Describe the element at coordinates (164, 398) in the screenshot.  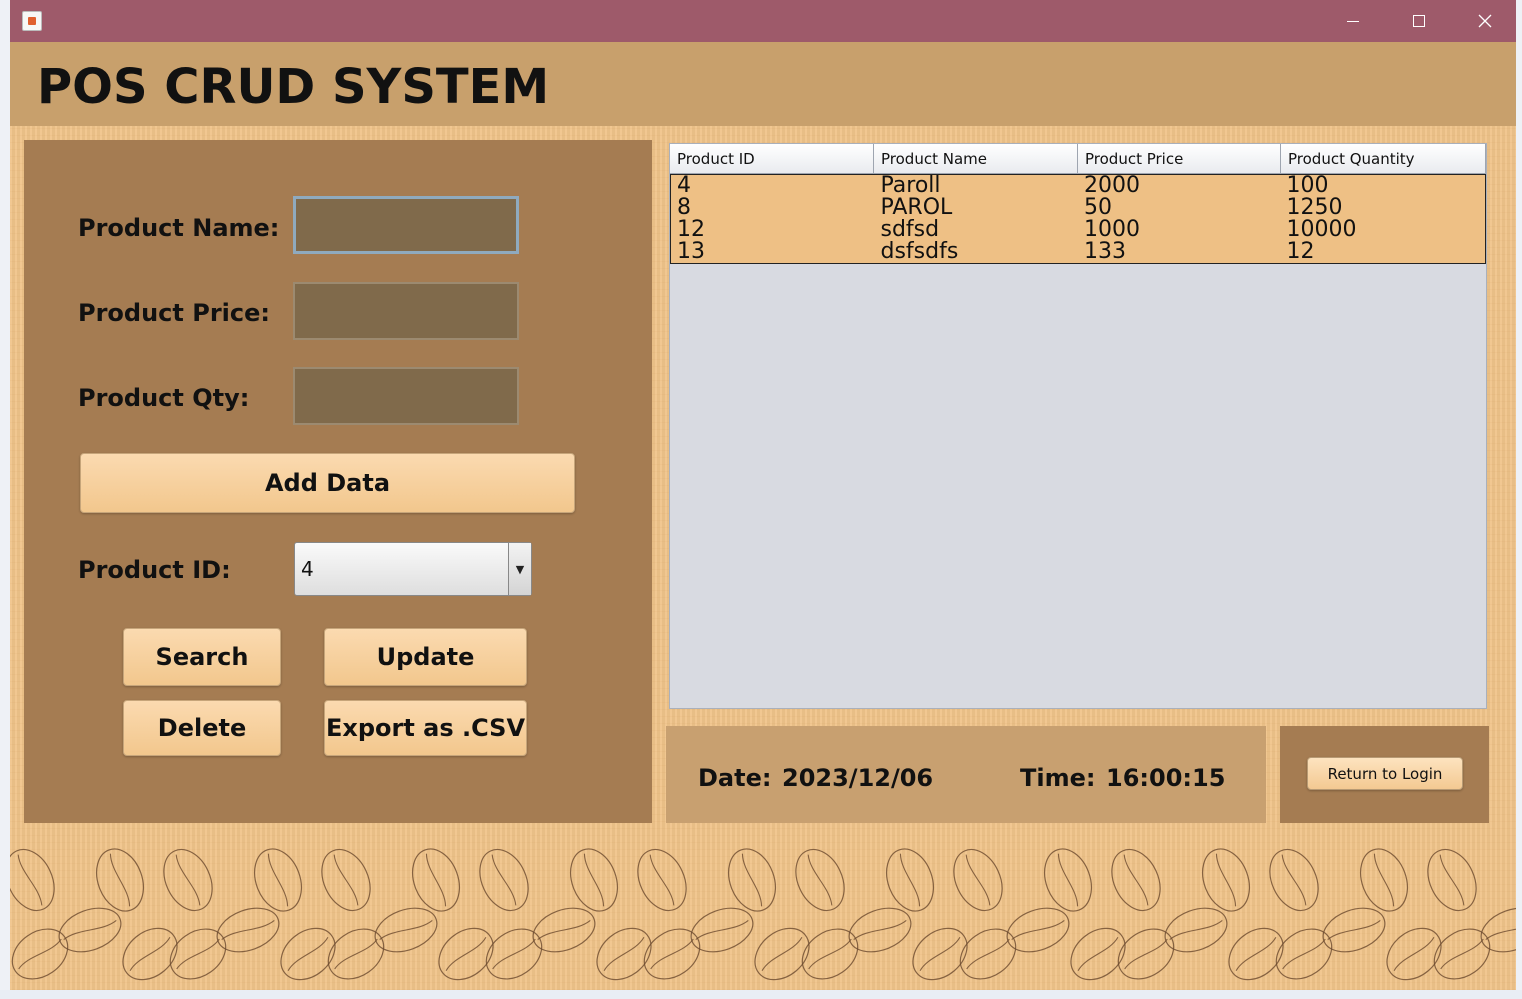
I see `product-qty-label: Product Qty:` at that location.